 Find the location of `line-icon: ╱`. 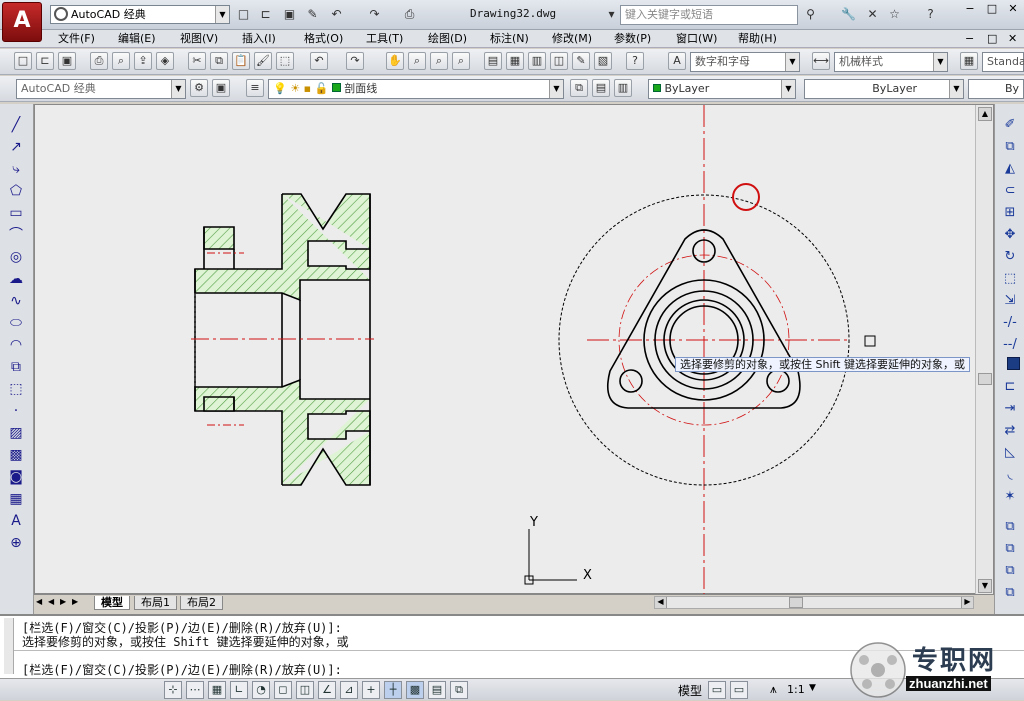

line-icon: ╱ is located at coordinates (16, 125).